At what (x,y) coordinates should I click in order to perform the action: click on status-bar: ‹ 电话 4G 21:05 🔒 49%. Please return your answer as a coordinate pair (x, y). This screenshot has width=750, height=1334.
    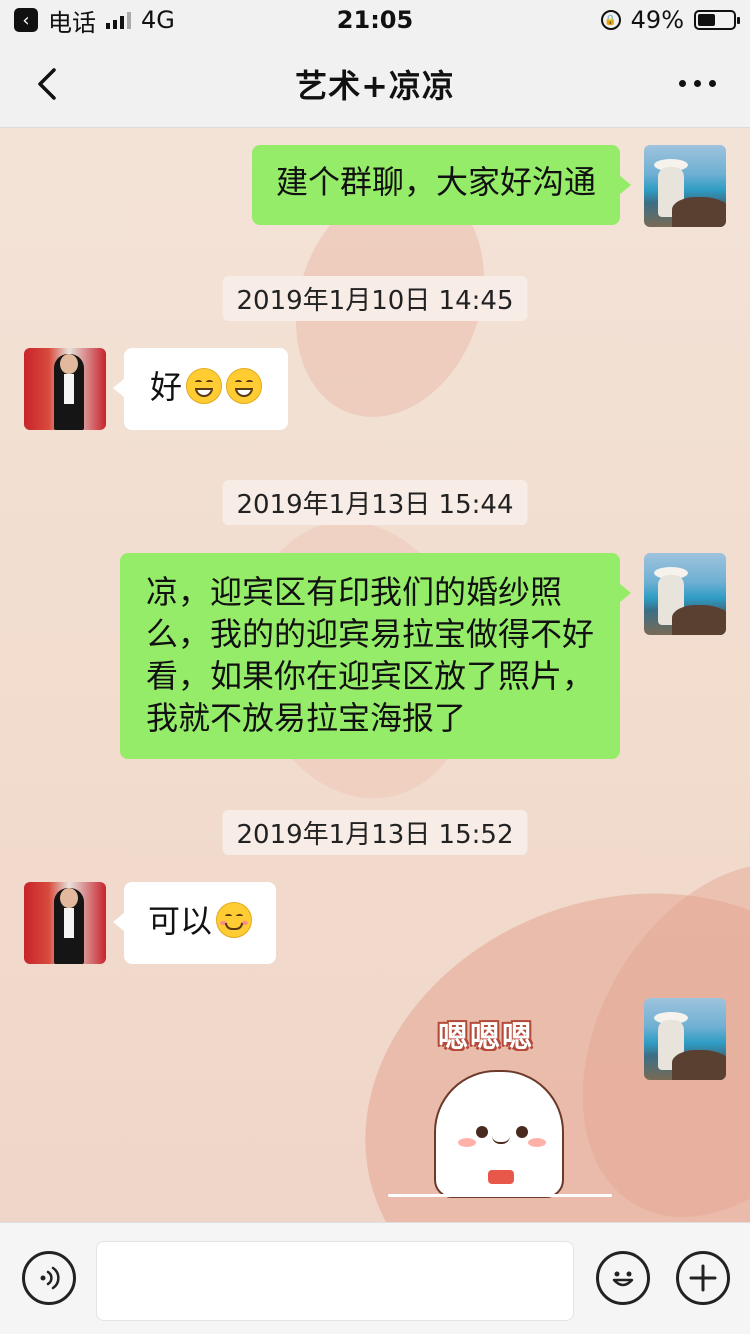
    Looking at the image, I should click on (375, 20).